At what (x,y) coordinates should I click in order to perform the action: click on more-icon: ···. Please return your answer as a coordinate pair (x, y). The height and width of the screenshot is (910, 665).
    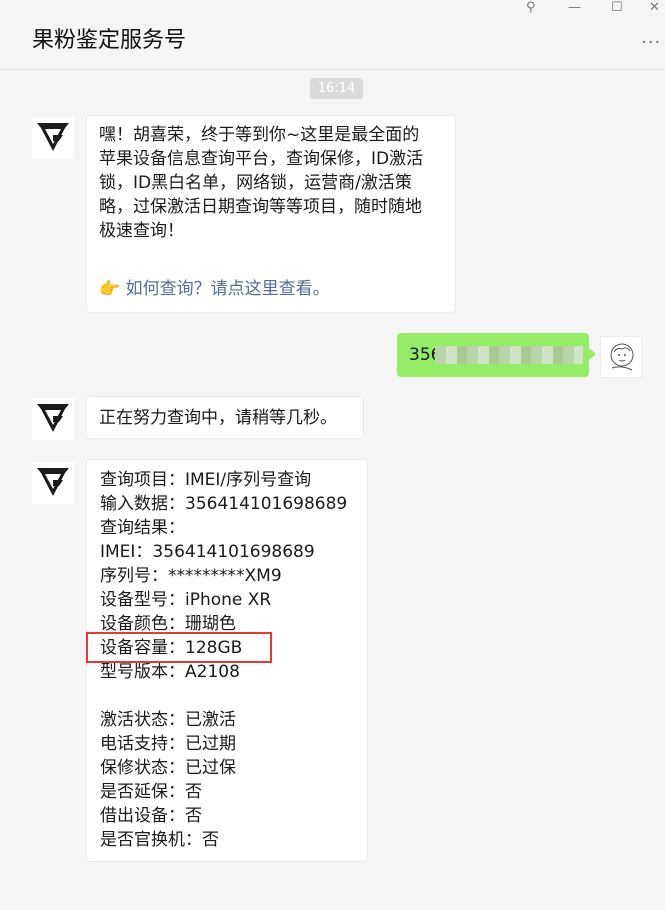
    Looking at the image, I should click on (651, 42).